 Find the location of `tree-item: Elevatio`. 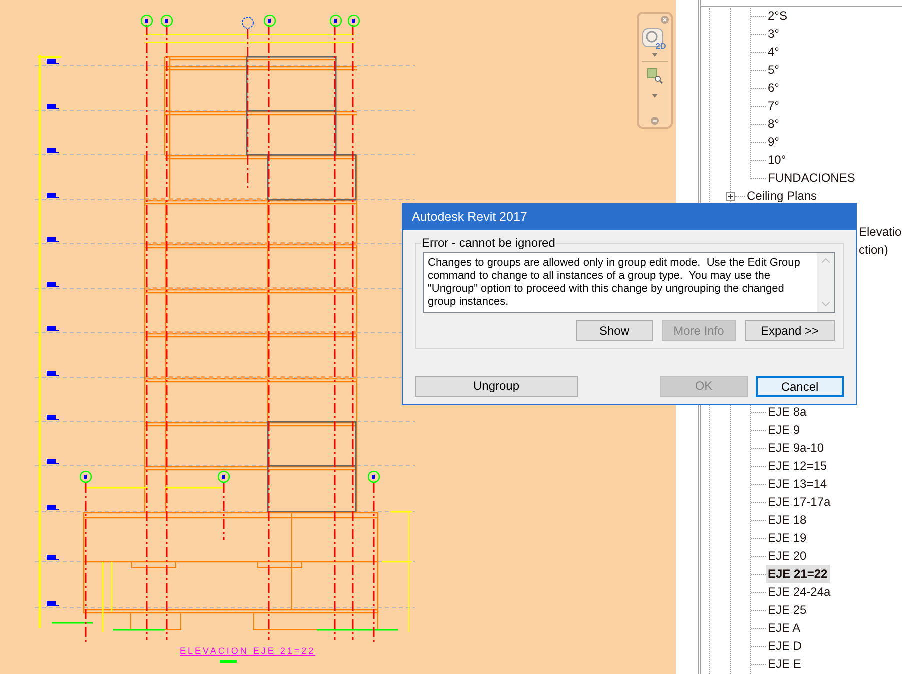

tree-item: Elevatio is located at coordinates (880, 232).